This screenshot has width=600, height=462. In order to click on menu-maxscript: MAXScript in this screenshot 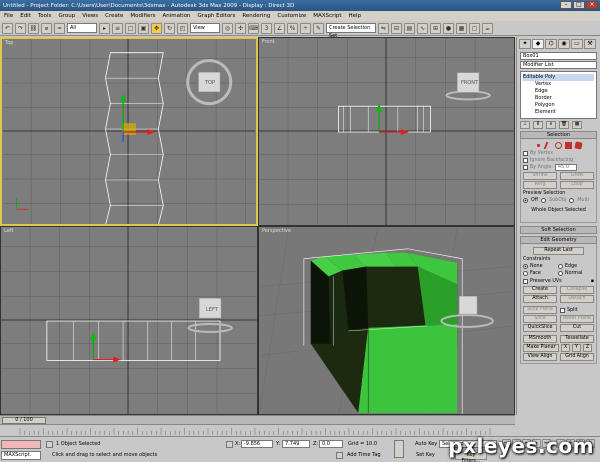, I will do `click(327, 16)`.